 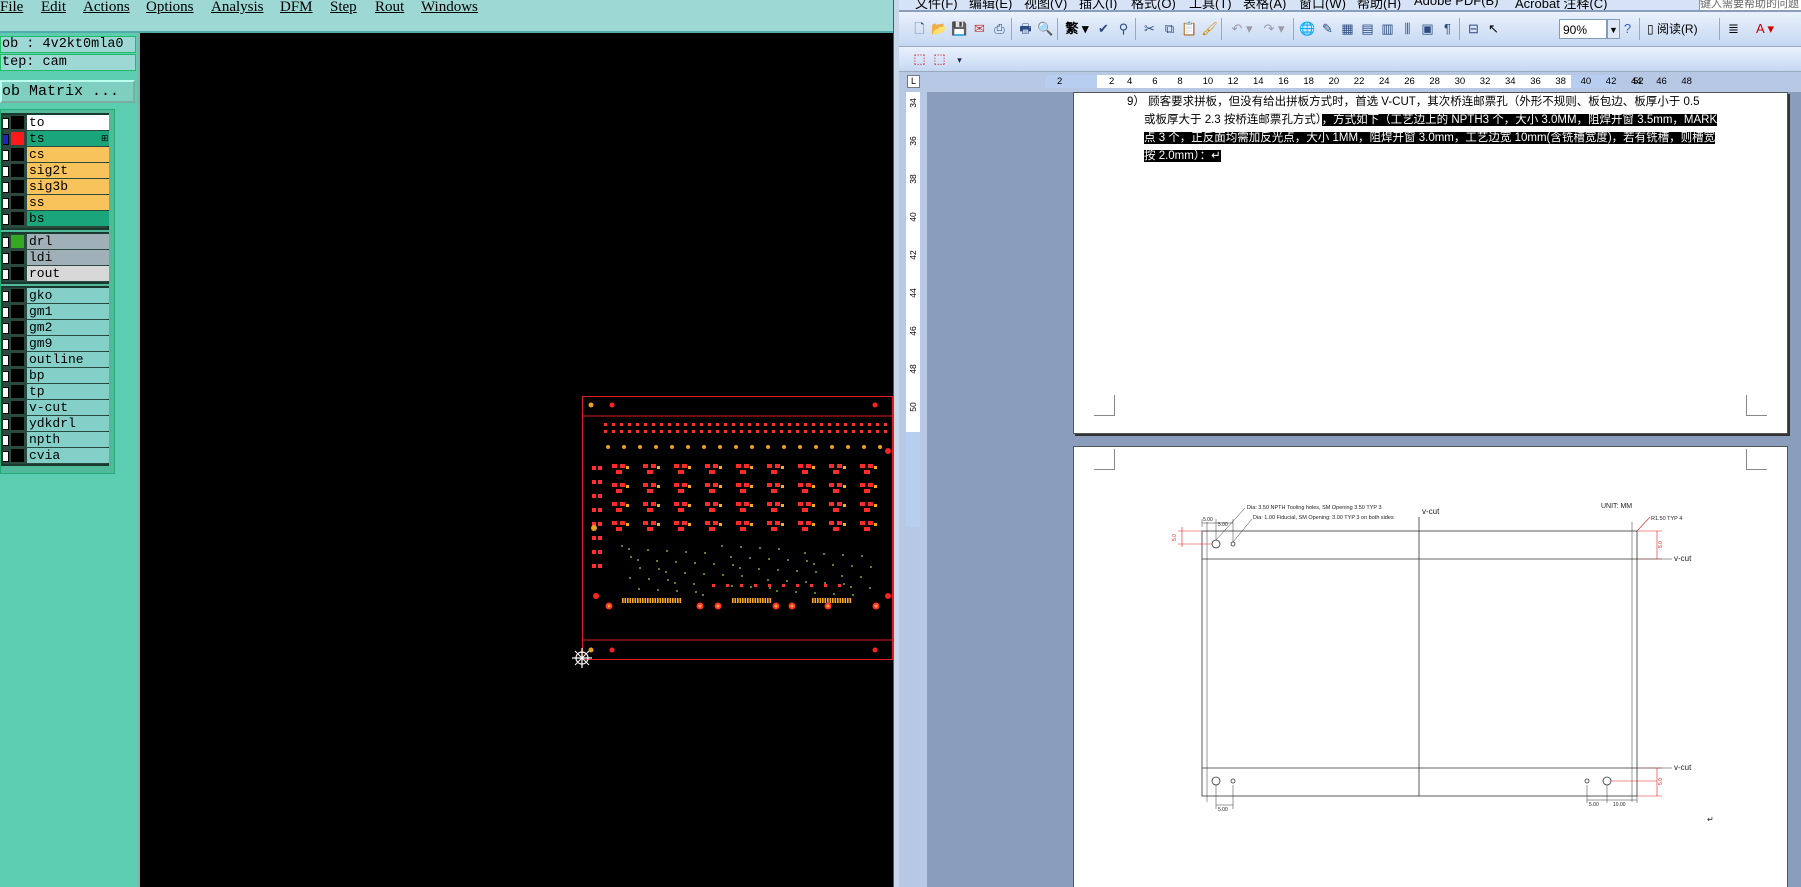 I want to click on drawing-icon: ⫼, so click(x=1407, y=28).